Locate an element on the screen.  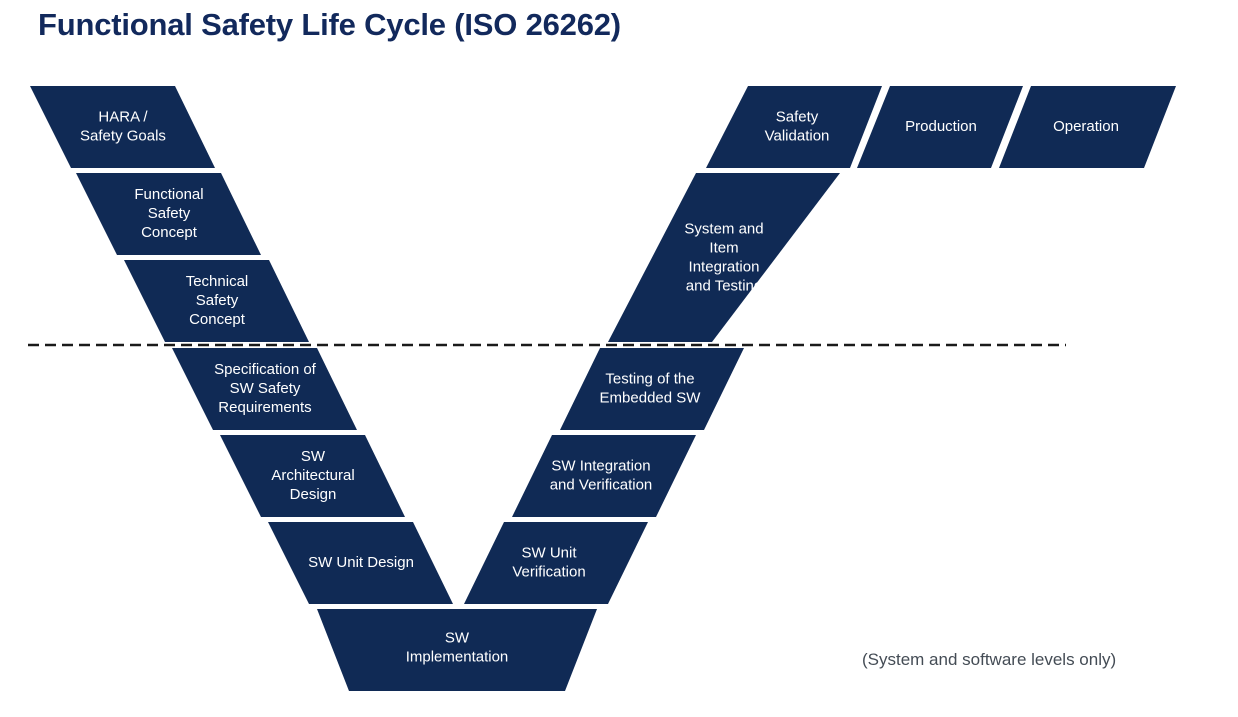
phase-label-sw-unit-design: SW Unit Design is located at coordinates (361, 562).